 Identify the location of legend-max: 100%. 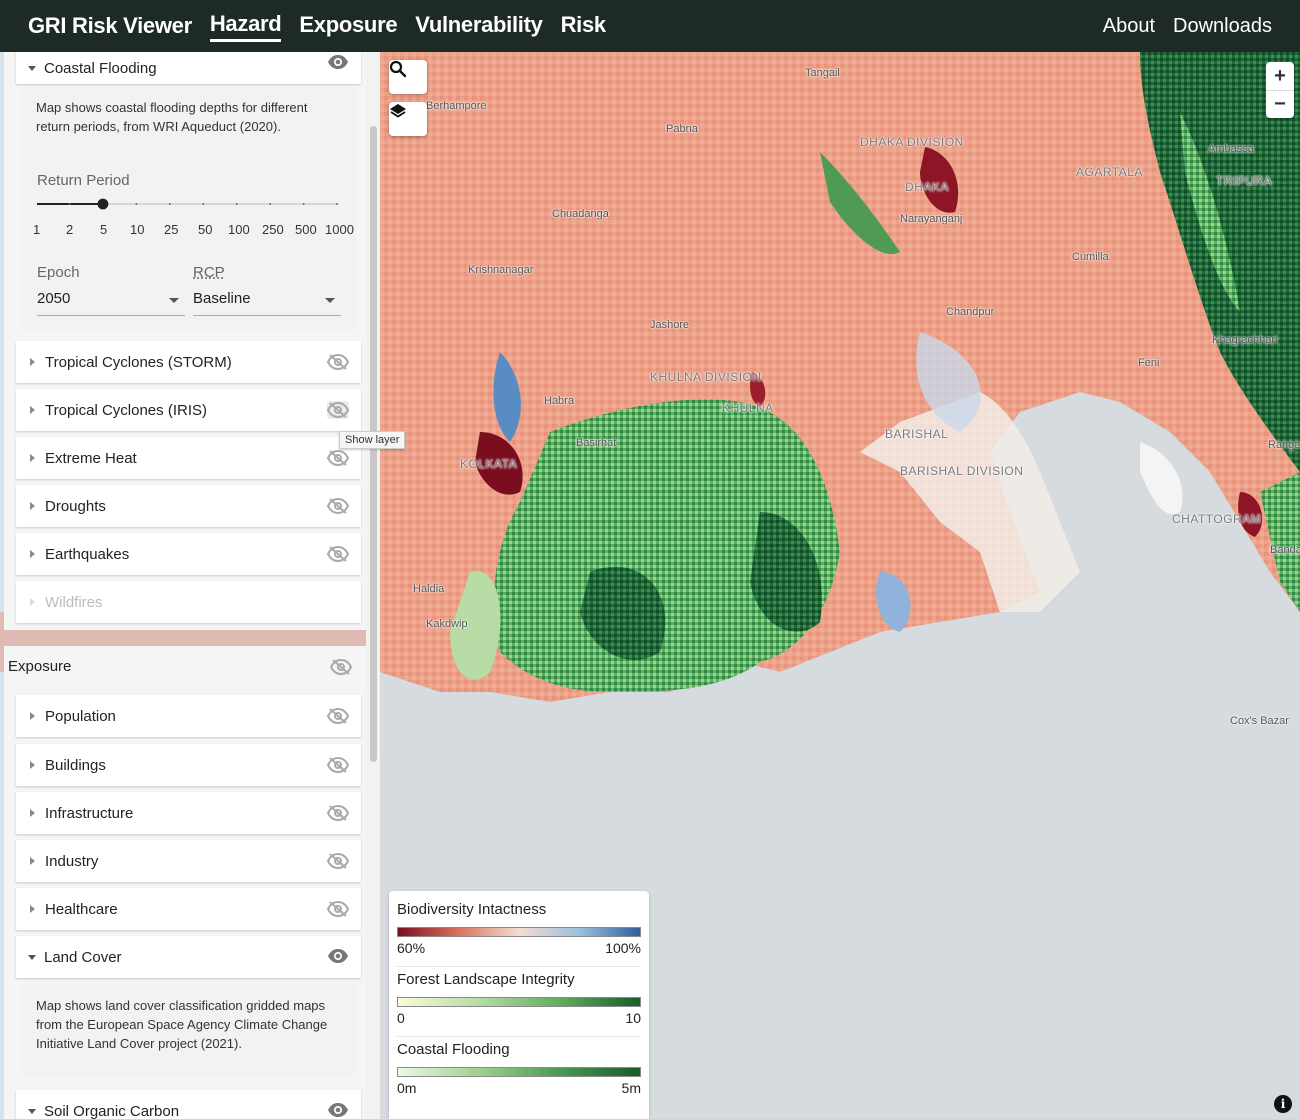
(623, 948).